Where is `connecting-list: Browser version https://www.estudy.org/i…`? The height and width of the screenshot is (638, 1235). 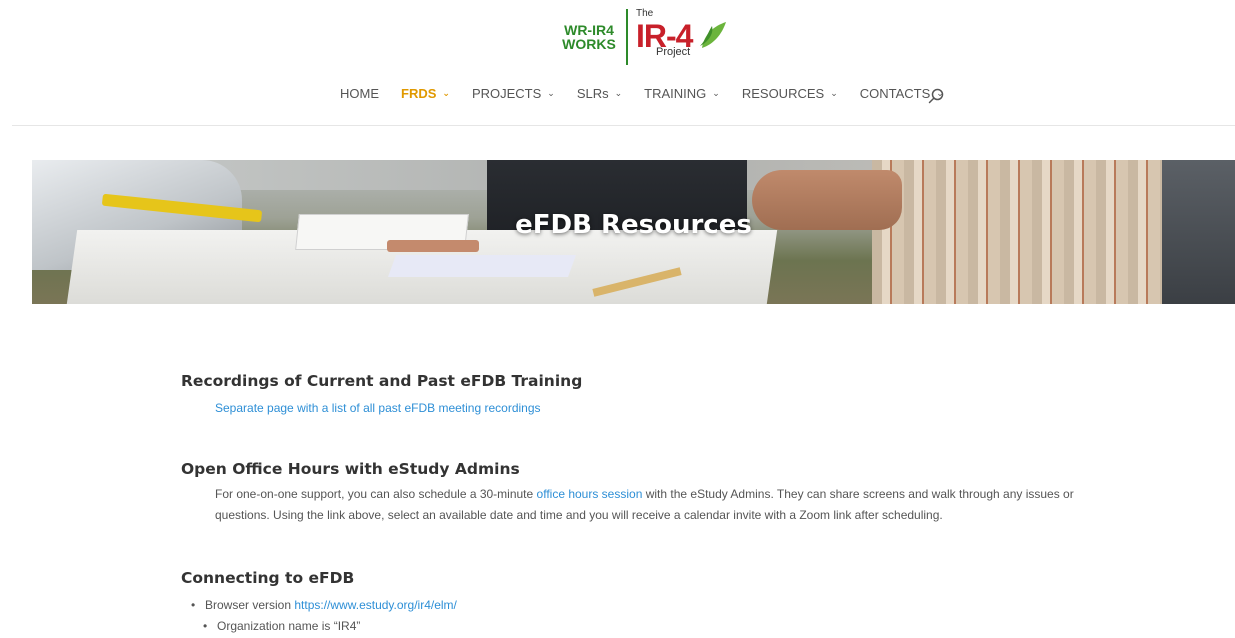 connecting-list: Browser version https://www.estudy.org/i… is located at coordinates (319, 616).